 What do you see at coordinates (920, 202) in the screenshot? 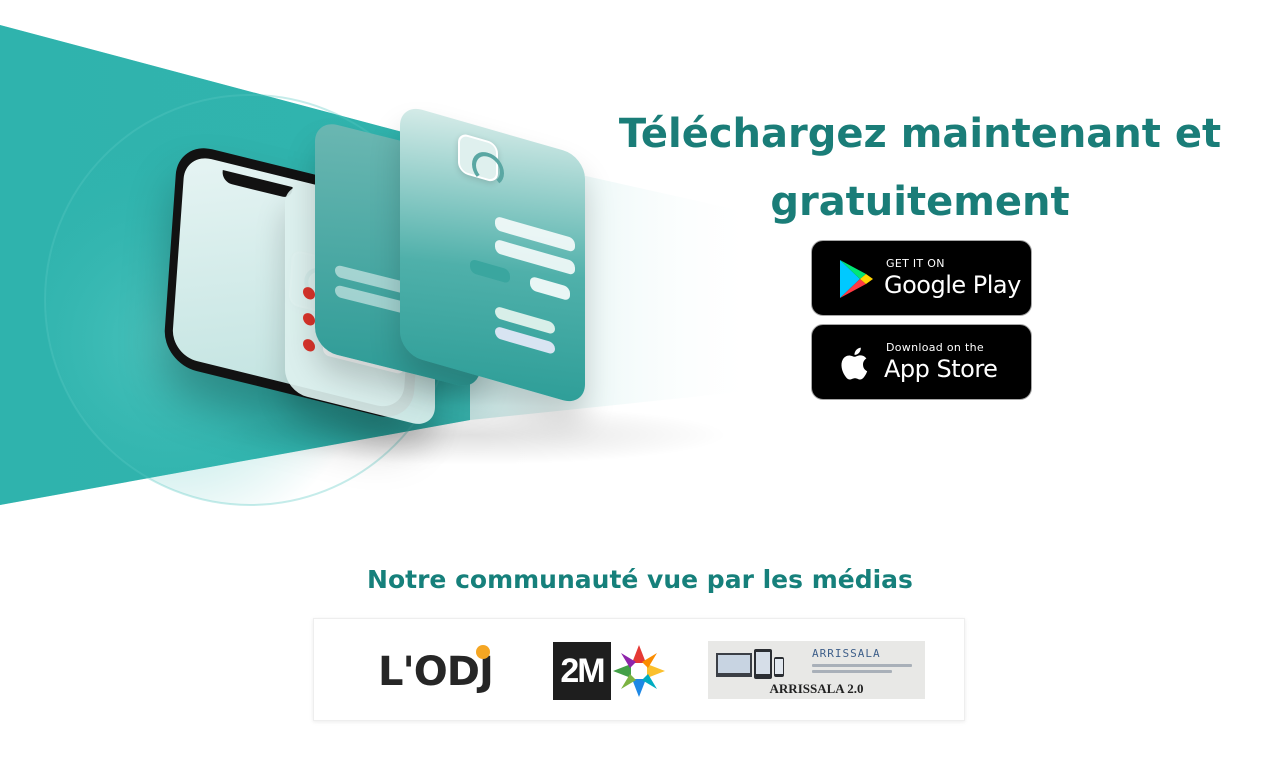
I see `headline-line-2: gratuitement` at bounding box center [920, 202].